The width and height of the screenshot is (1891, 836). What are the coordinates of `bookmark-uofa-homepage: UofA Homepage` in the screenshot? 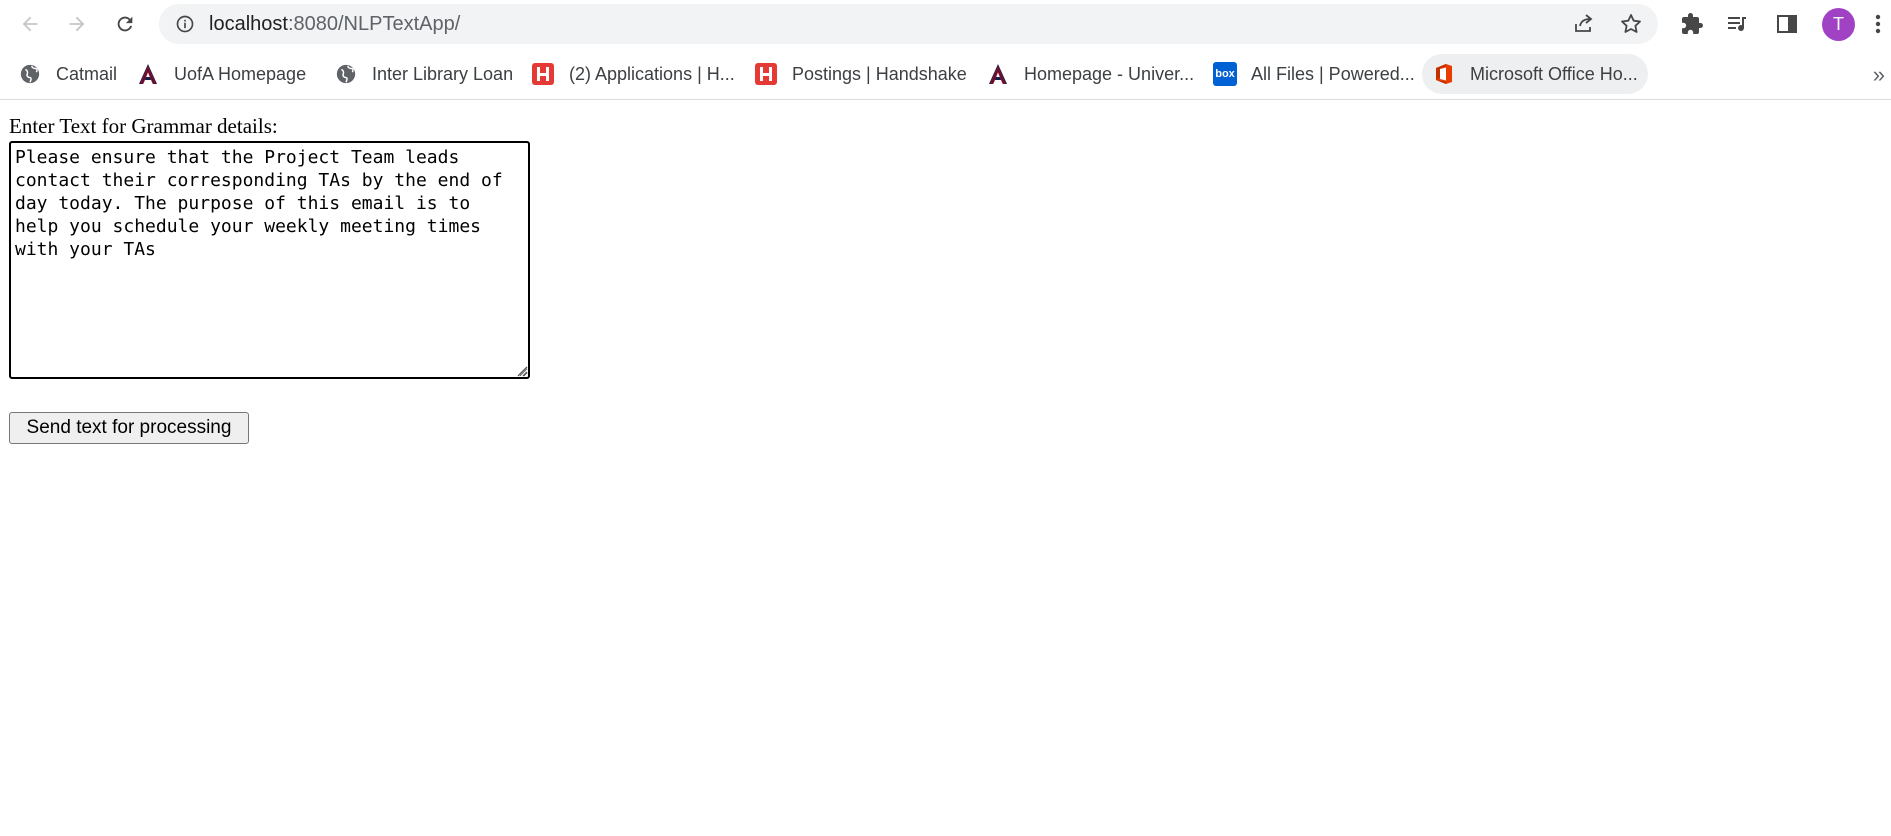 It's located at (221, 74).